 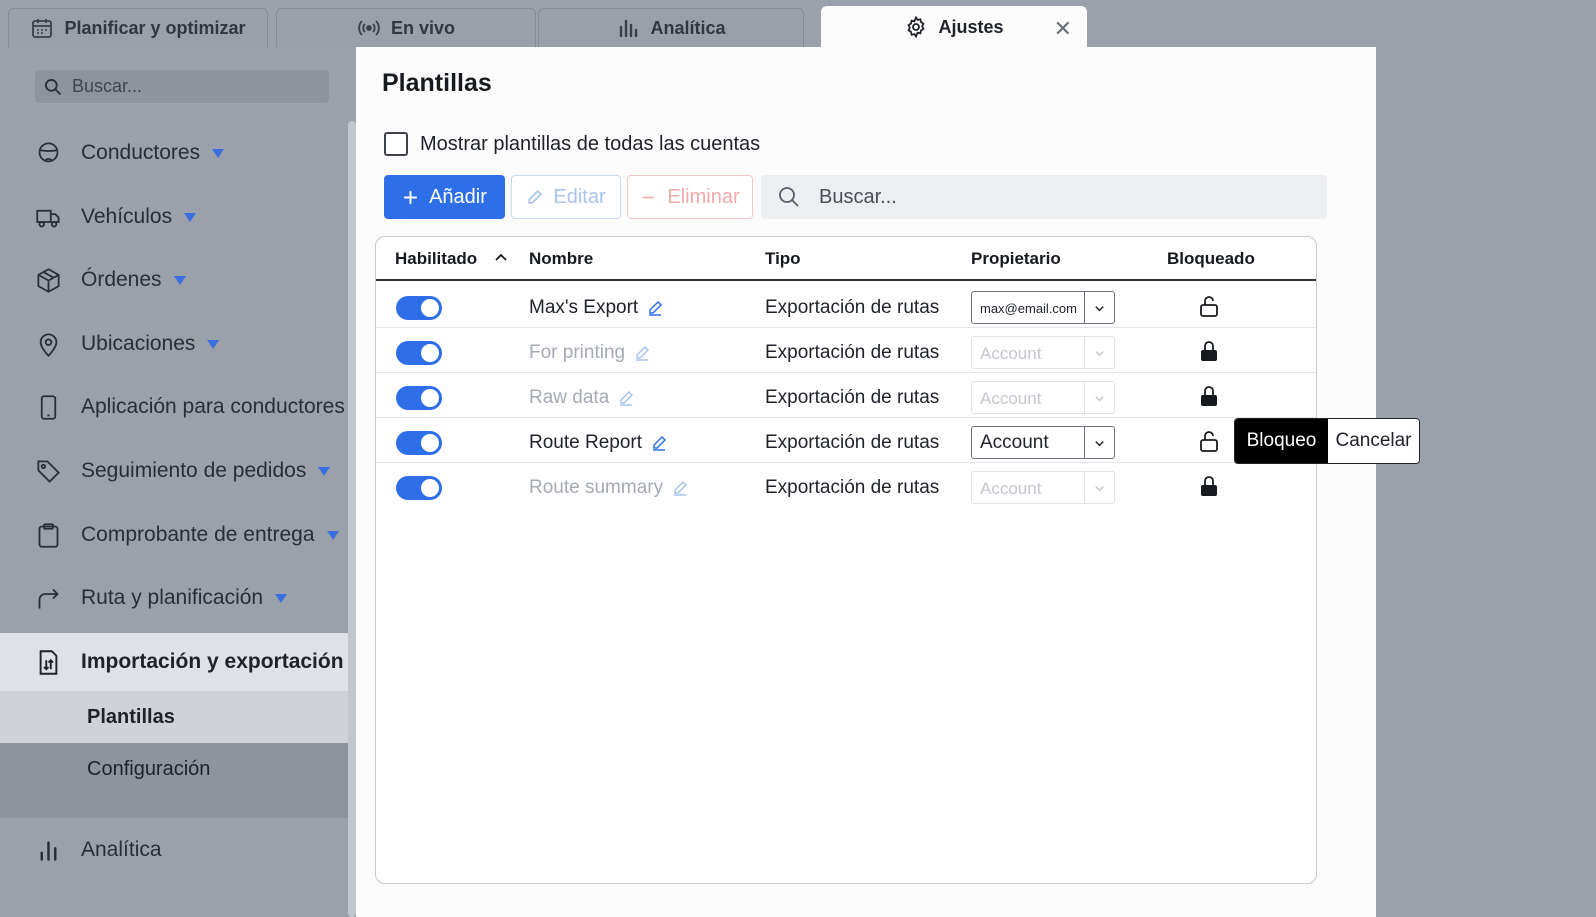 What do you see at coordinates (561, 259) in the screenshot?
I see `column-header-nombre: Nombre` at bounding box center [561, 259].